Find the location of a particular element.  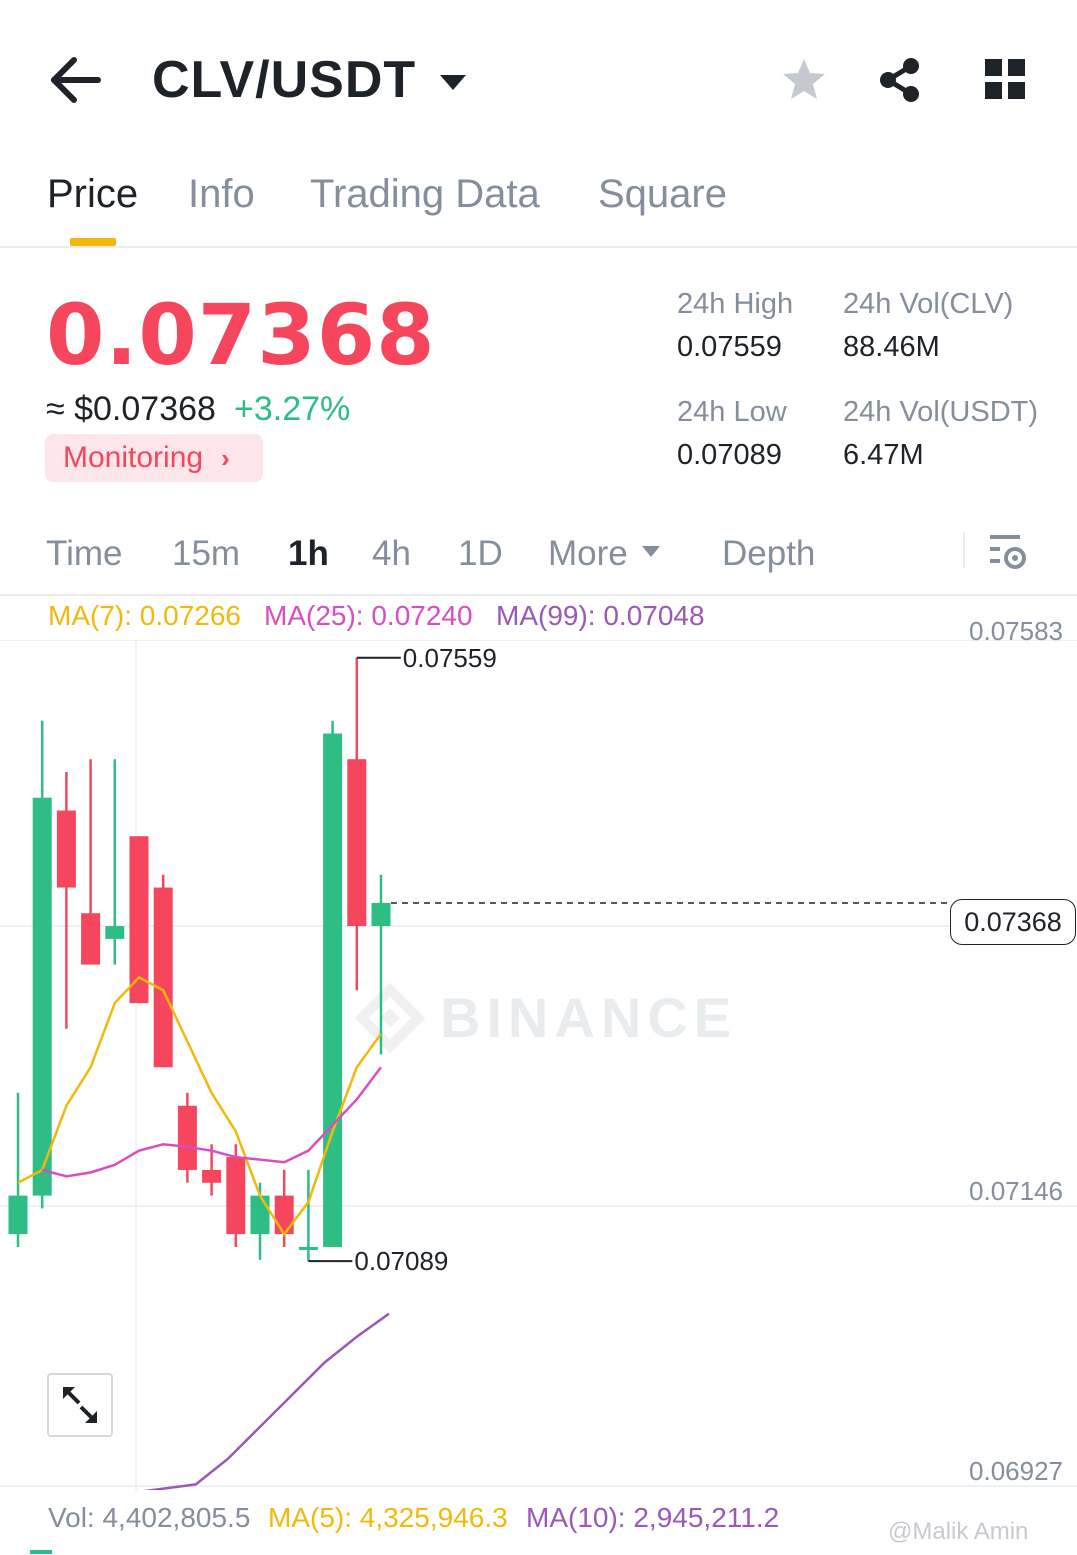

expand-chart-button is located at coordinates (80, 1405).